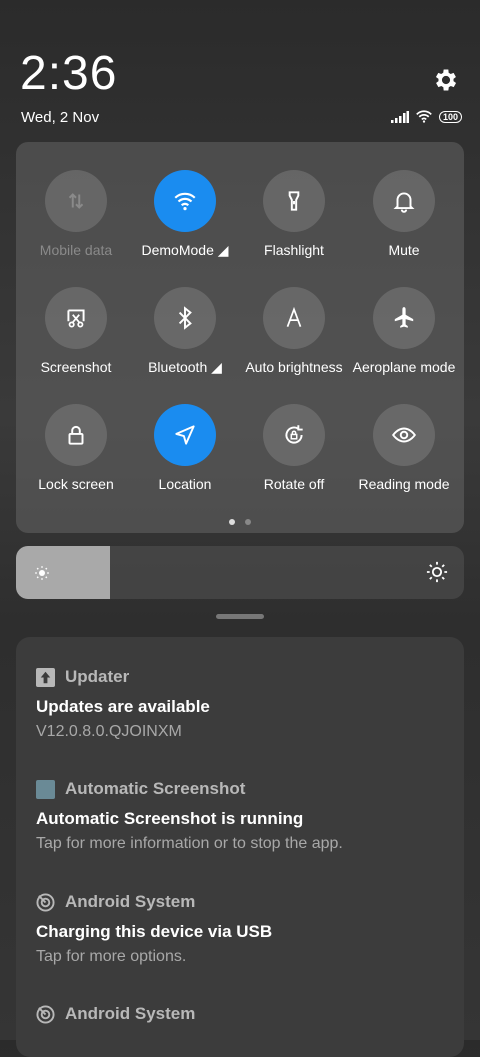  I want to click on tile-flashlight: Flashlight, so click(294, 214).